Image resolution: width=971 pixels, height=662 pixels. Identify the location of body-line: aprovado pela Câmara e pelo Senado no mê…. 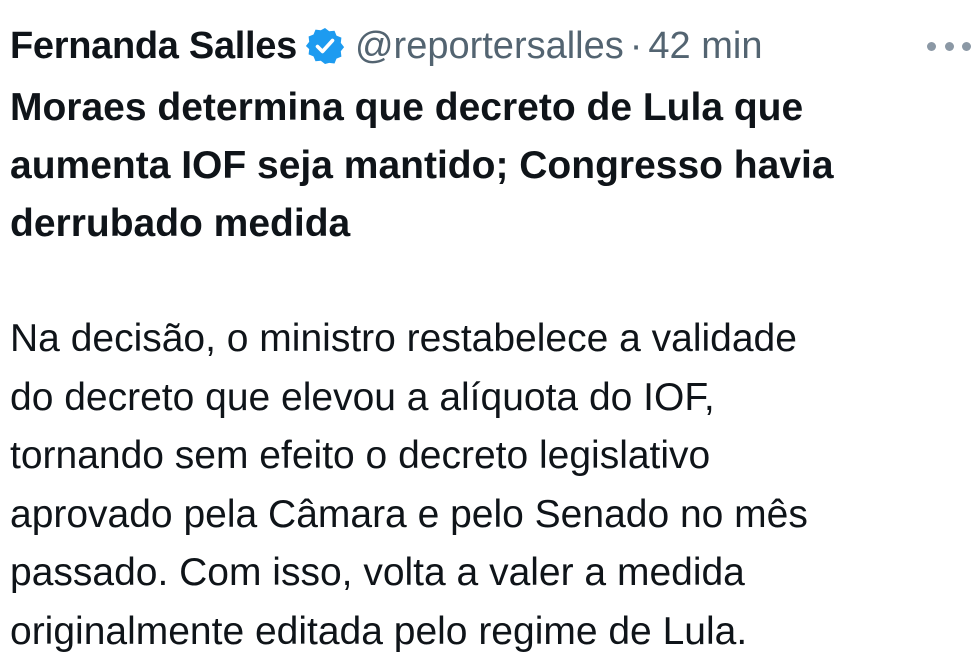
(409, 514).